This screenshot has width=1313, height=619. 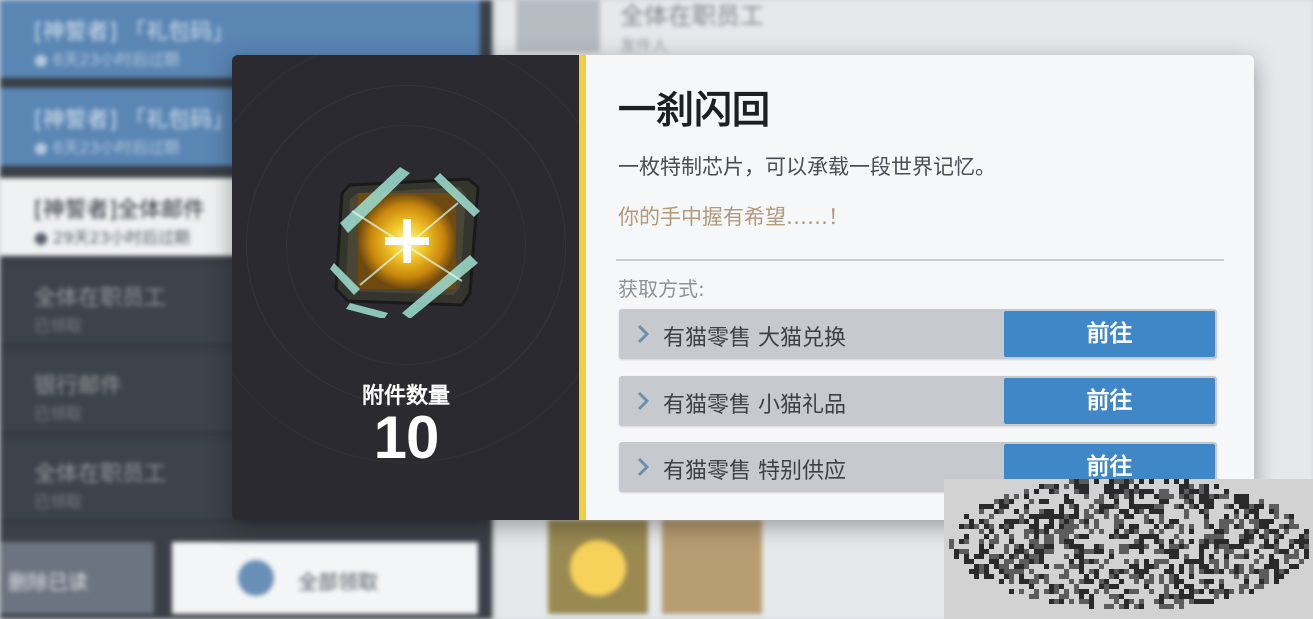 What do you see at coordinates (256, 578) in the screenshot?
I see `claim-icon` at bounding box center [256, 578].